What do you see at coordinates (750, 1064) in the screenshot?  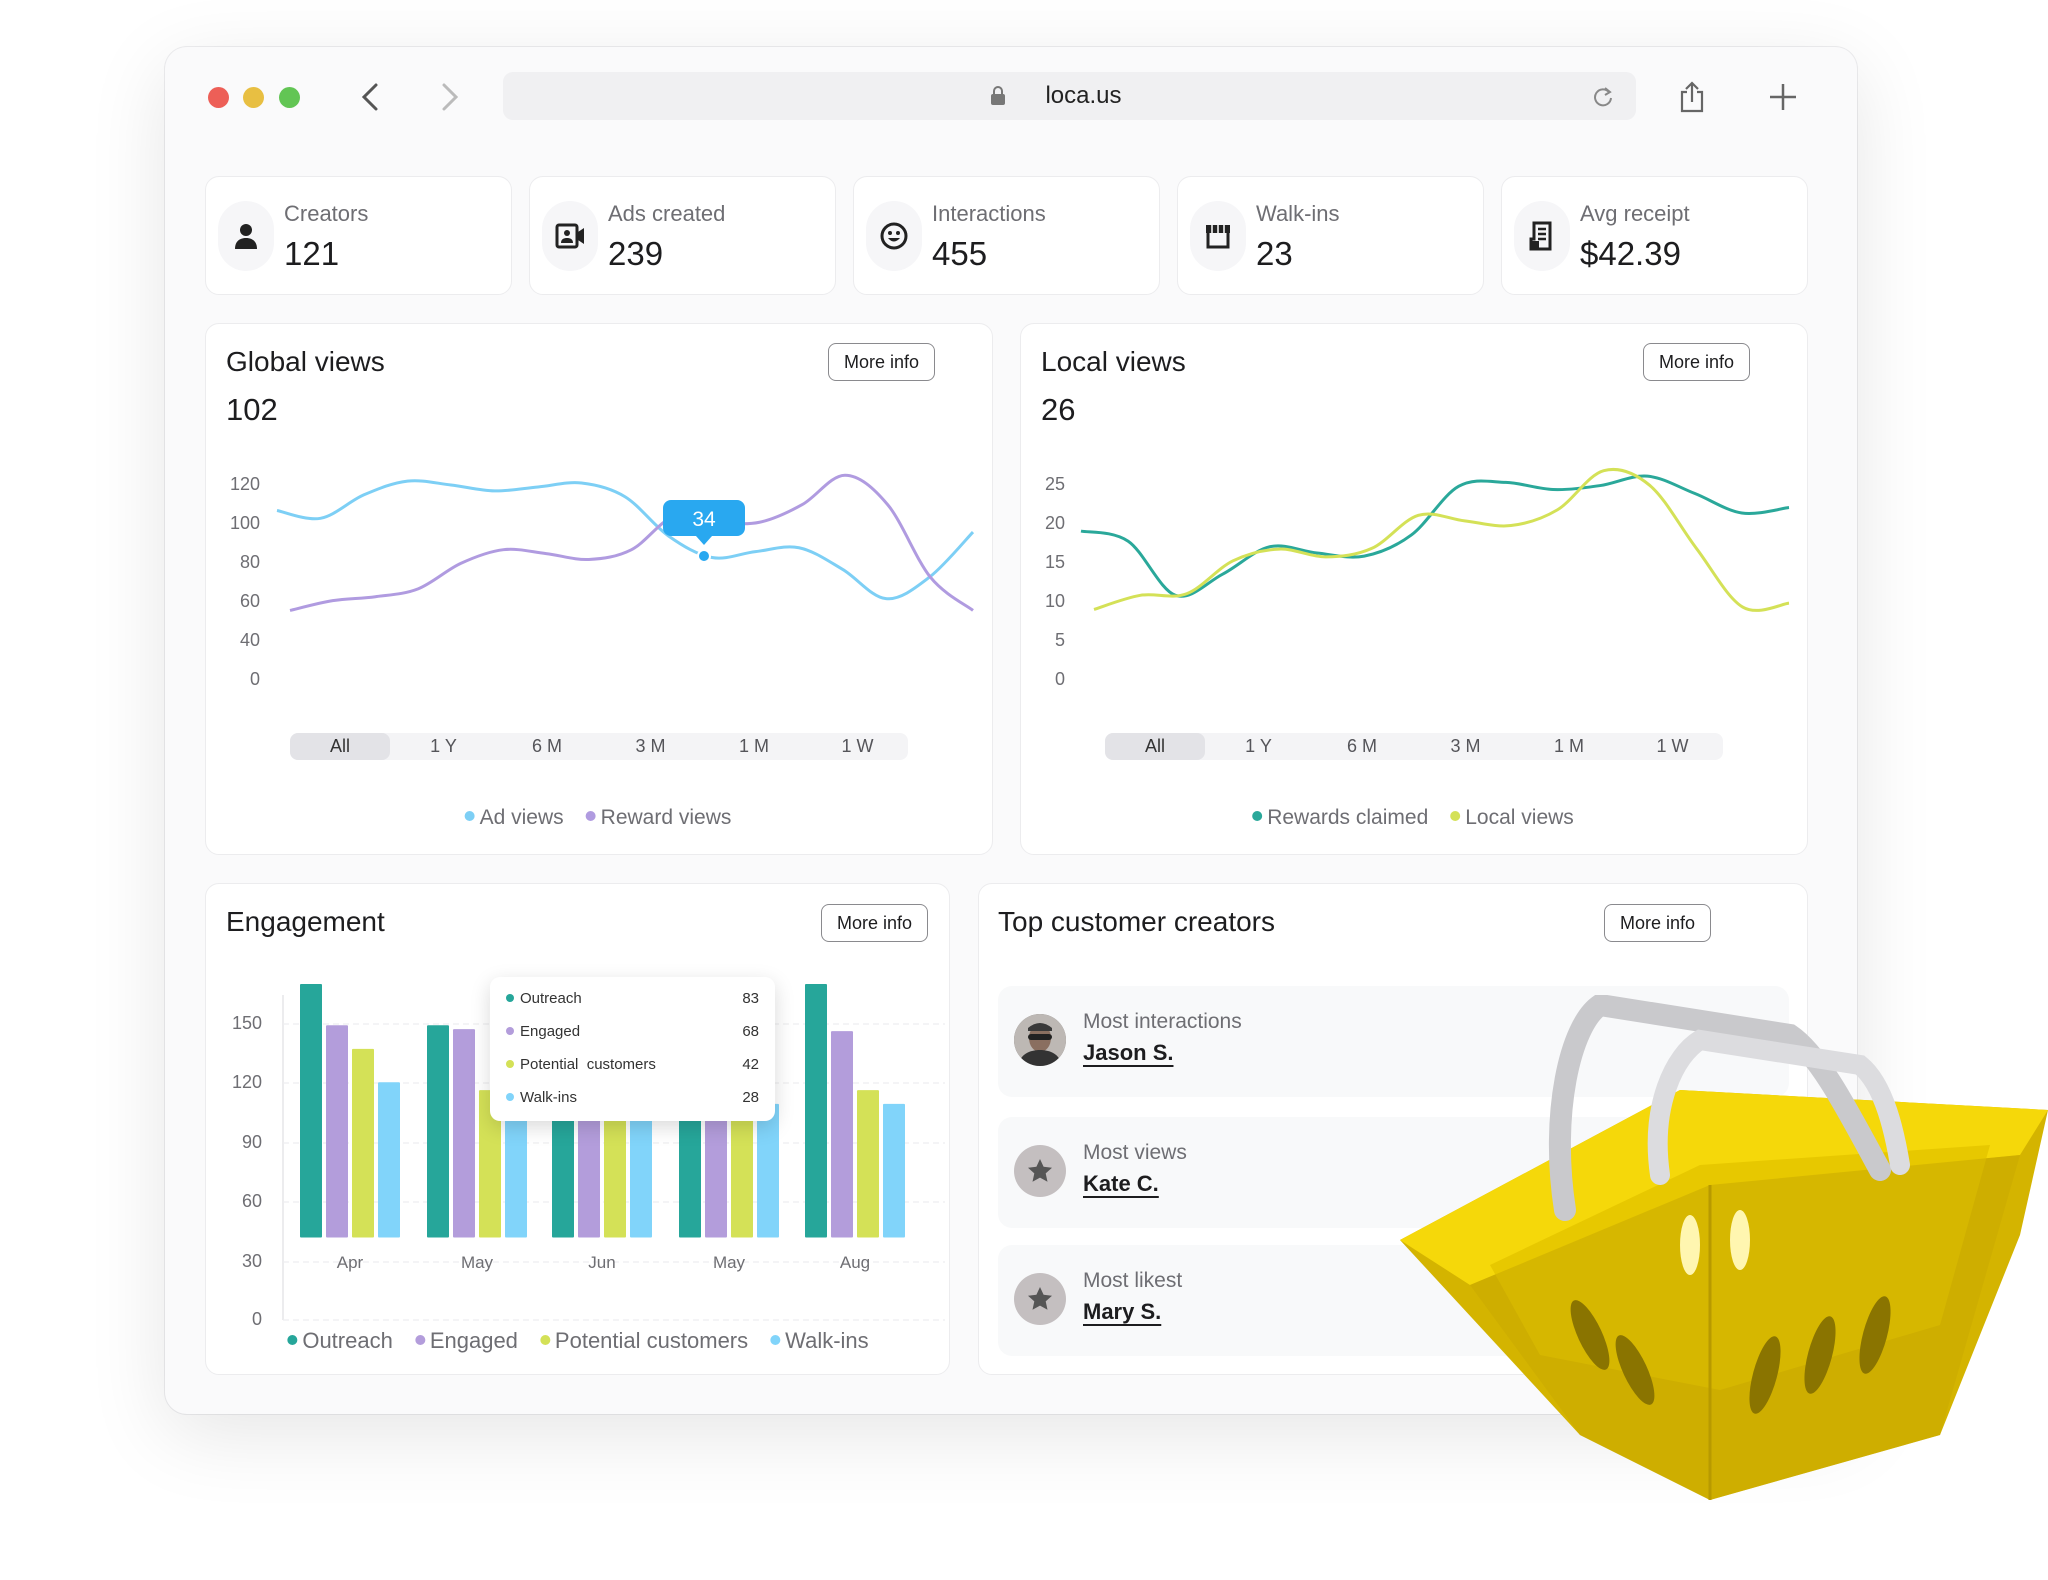 I see `tooltip-value: 42` at bounding box center [750, 1064].